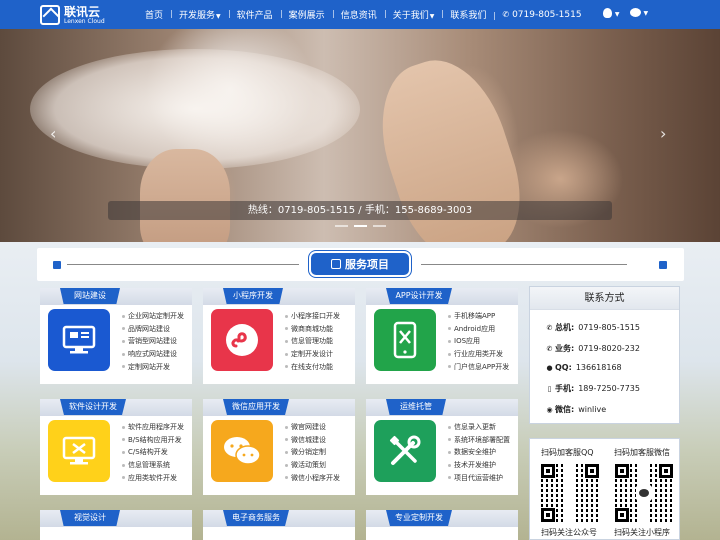 The width and height of the screenshot is (720, 540). Describe the element at coordinates (478, 341) in the screenshot. I see `list-item: IOS应用` at that location.